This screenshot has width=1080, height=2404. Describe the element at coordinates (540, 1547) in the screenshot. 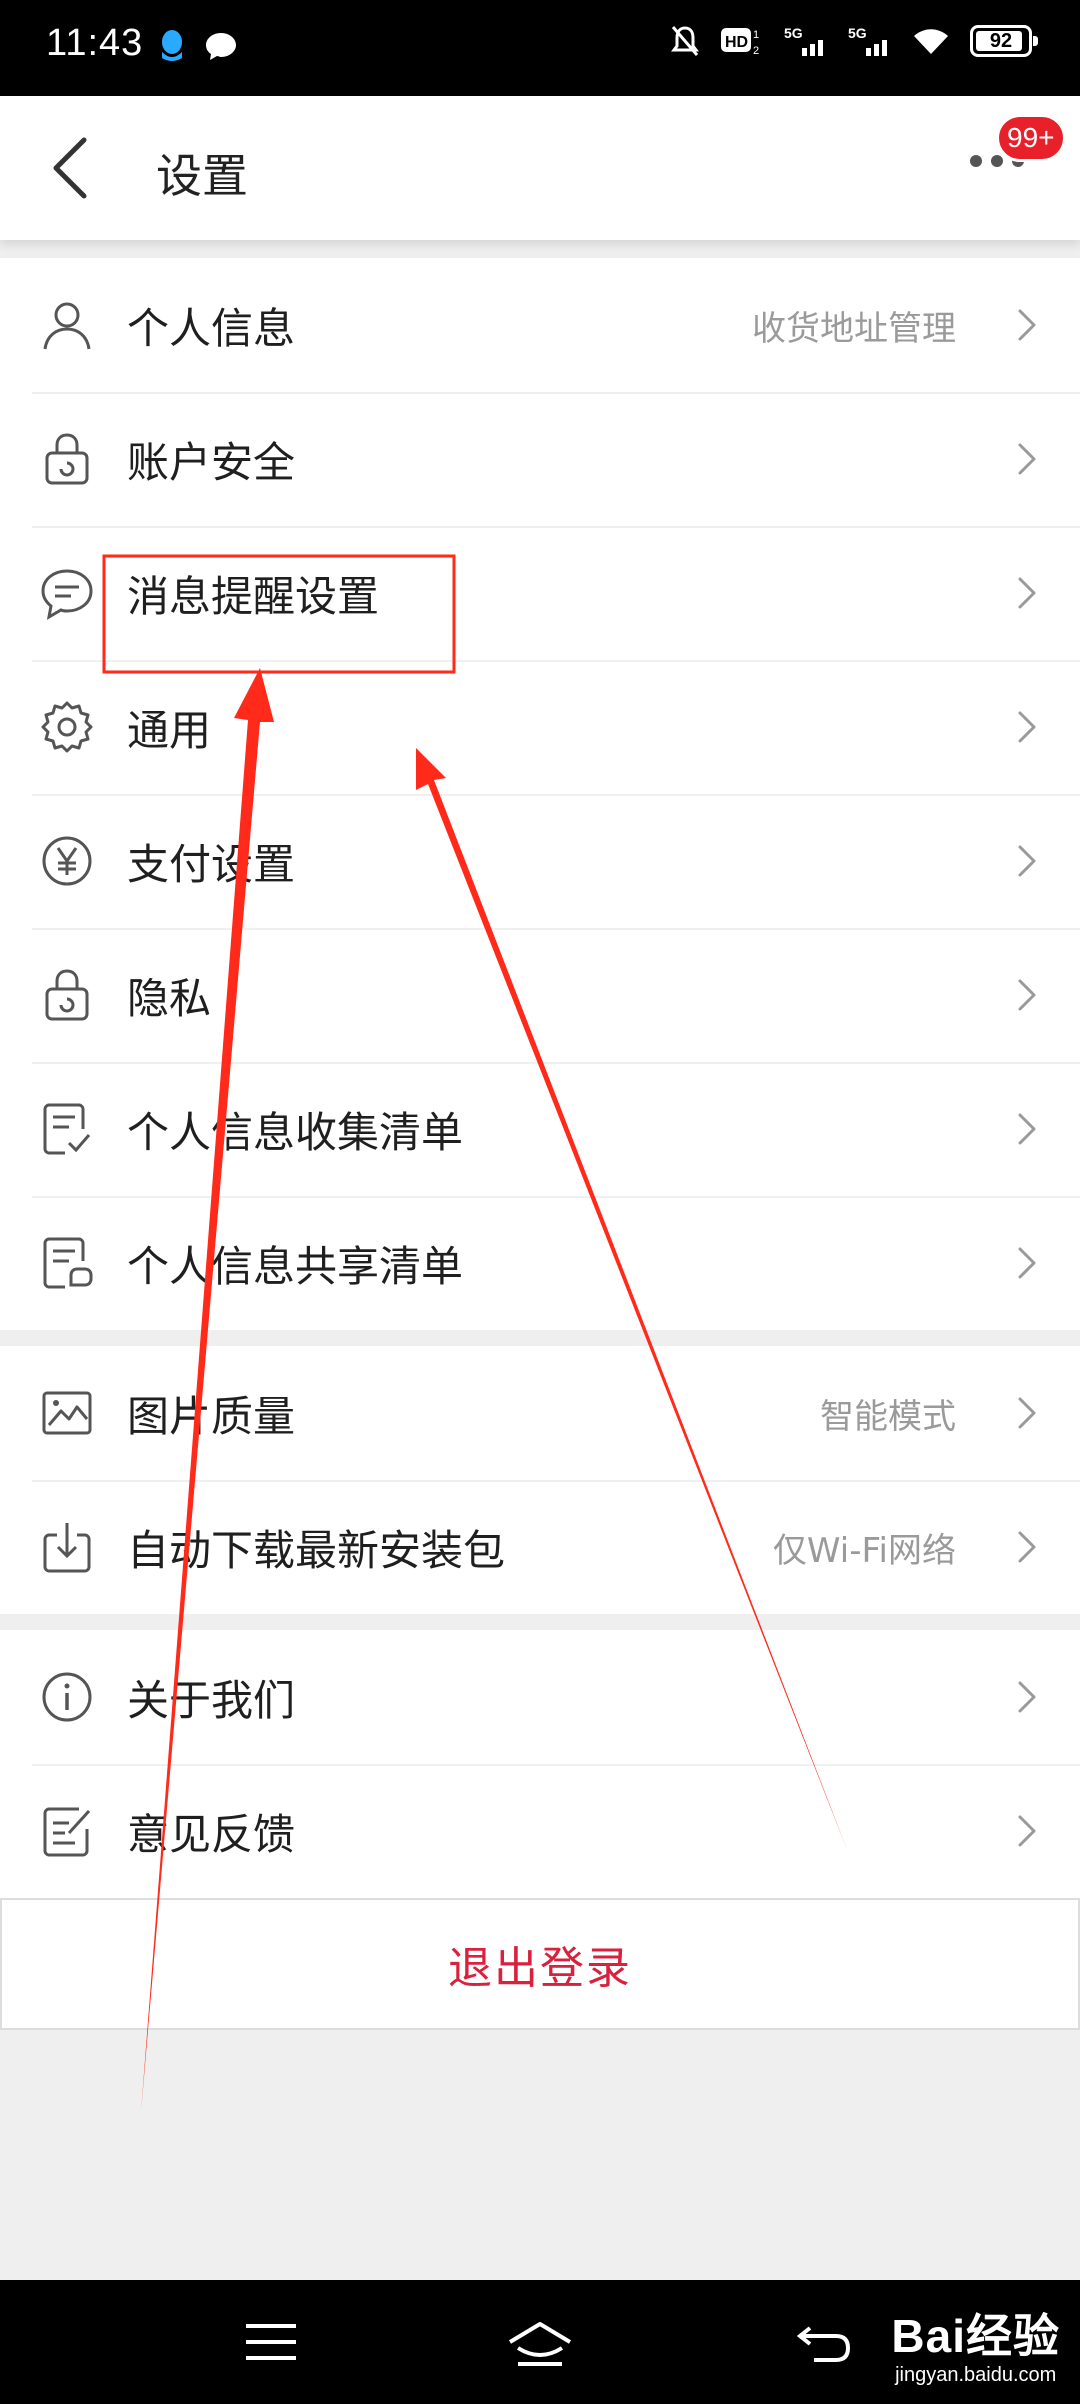

I see `settings-row: 自动下载最新安装包 仅Wi-Fi网络` at that location.